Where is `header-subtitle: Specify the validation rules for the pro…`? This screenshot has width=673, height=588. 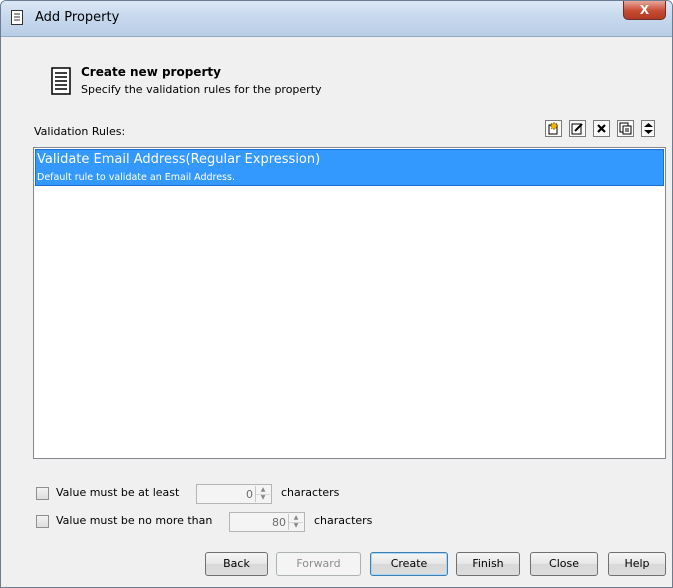 header-subtitle: Specify the validation rules for the pro… is located at coordinates (201, 89).